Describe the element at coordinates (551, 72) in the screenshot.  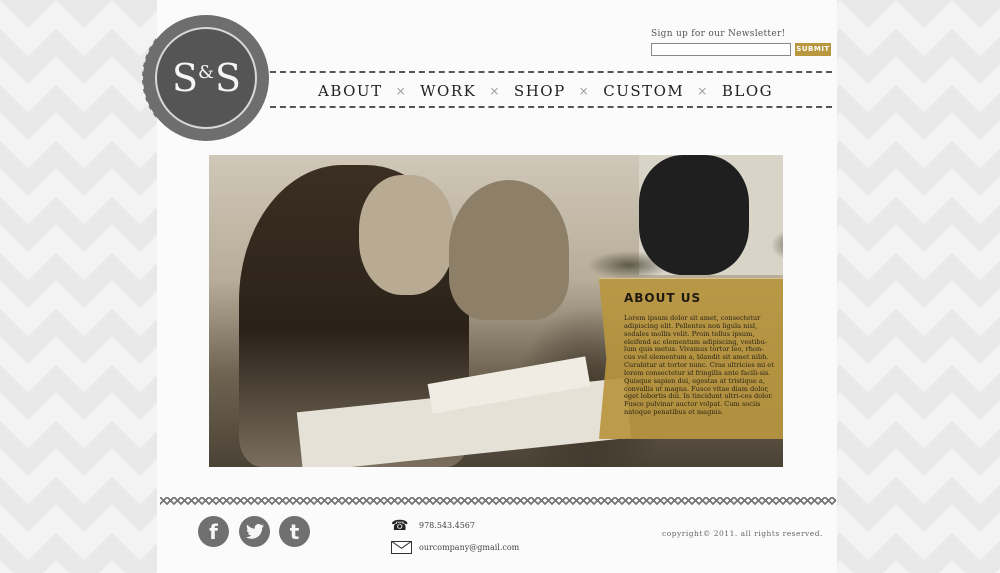
I see `nav-divider-top` at that location.